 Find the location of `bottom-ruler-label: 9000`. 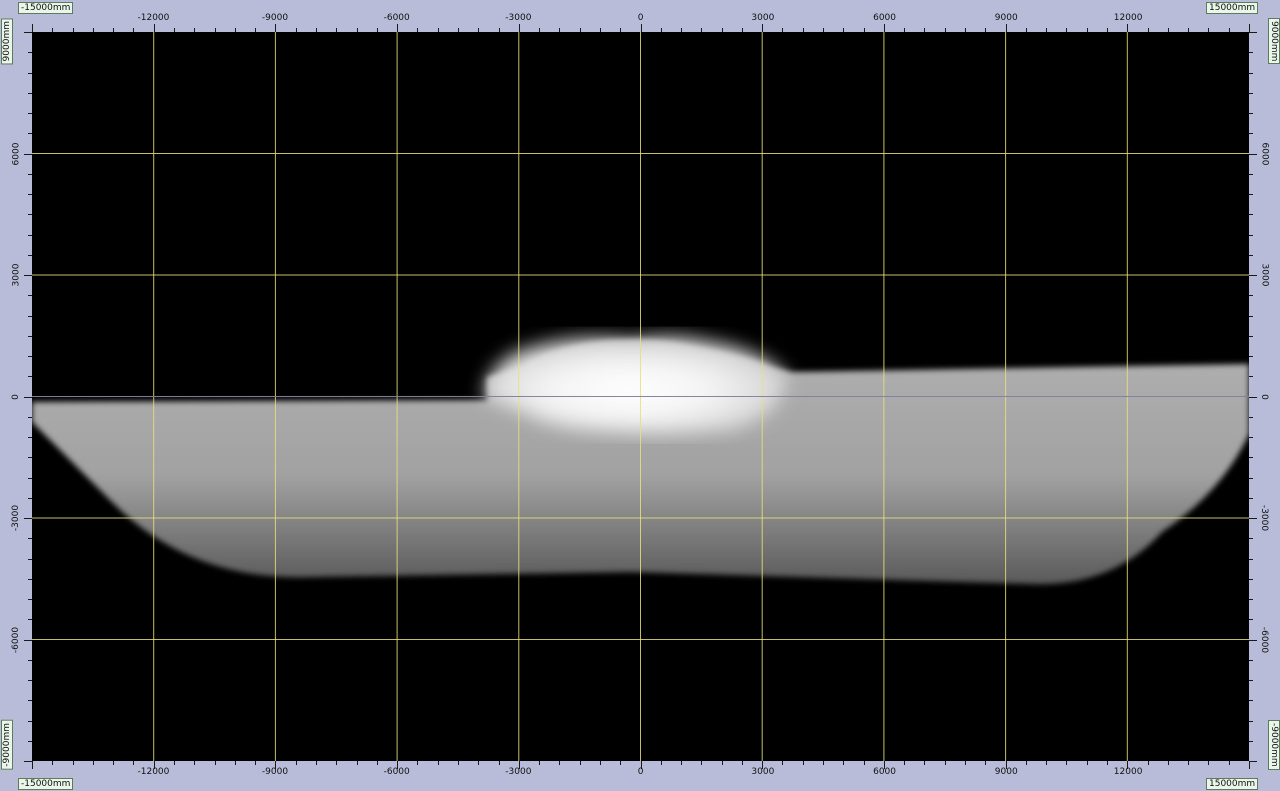

bottom-ruler-label: 9000 is located at coordinates (1006, 772).